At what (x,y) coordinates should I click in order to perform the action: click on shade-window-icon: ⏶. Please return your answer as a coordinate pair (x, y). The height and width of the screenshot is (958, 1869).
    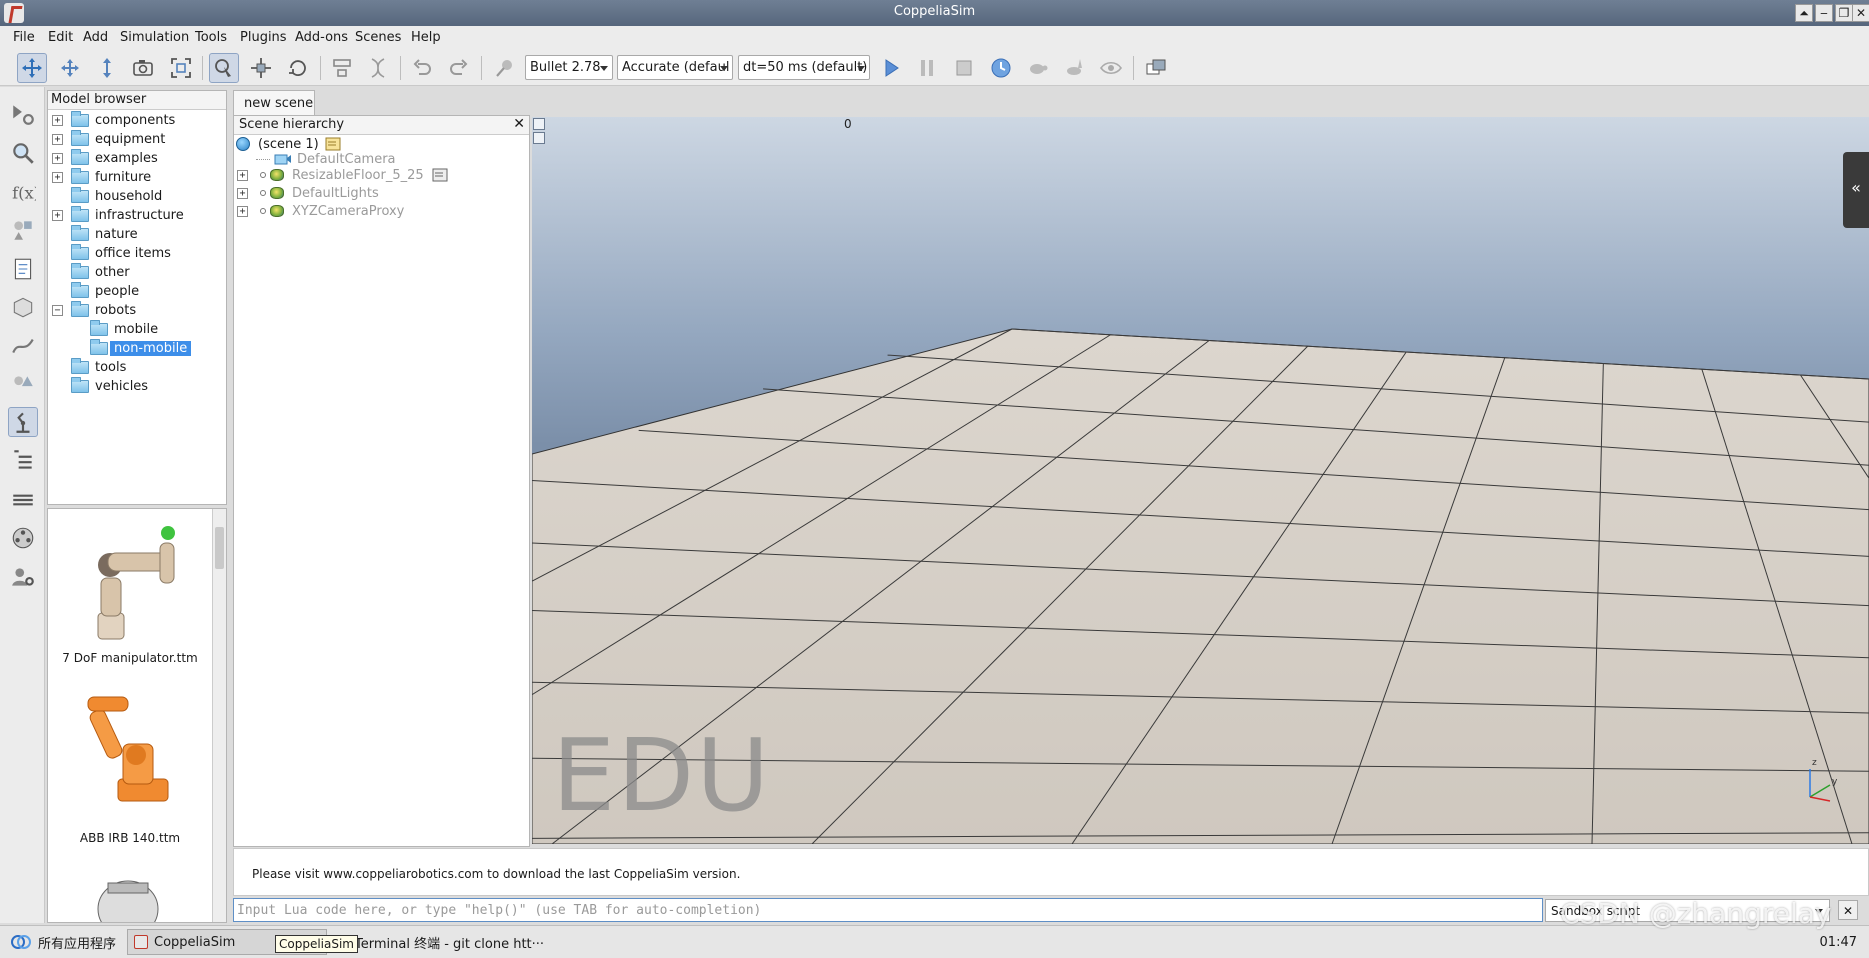
    Looking at the image, I should click on (1804, 13).